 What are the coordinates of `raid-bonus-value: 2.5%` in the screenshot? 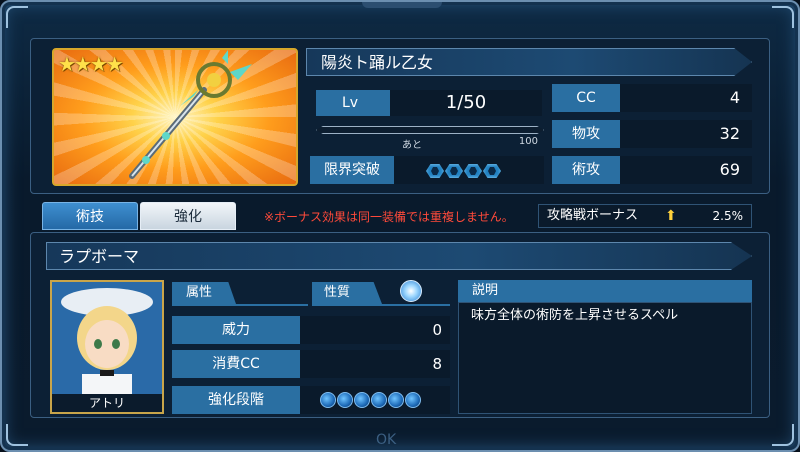 It's located at (728, 216).